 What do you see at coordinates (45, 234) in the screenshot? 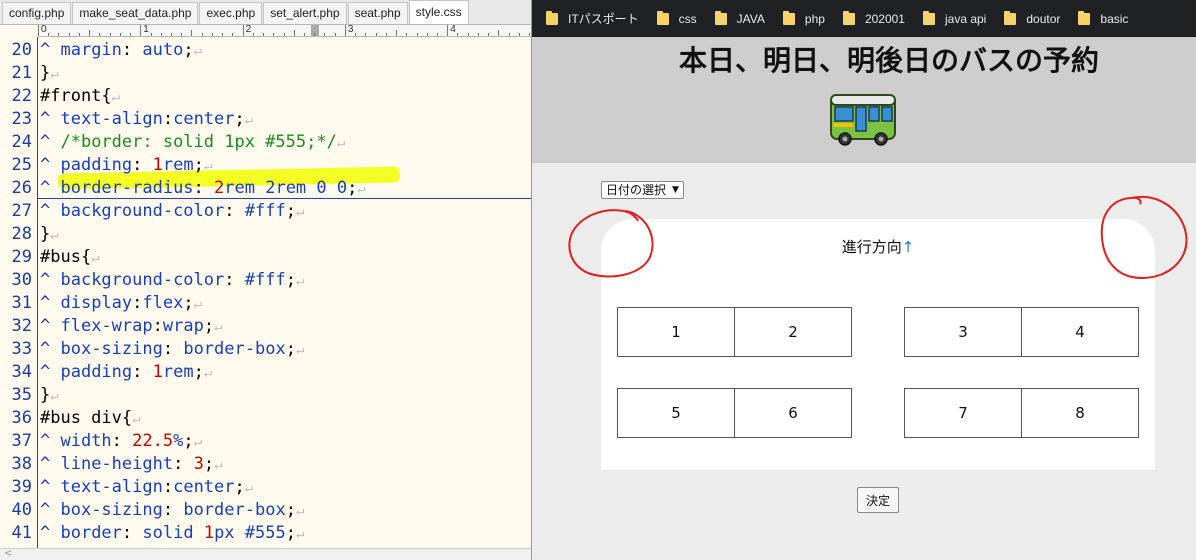
I see `code-token: }` at bounding box center [45, 234].